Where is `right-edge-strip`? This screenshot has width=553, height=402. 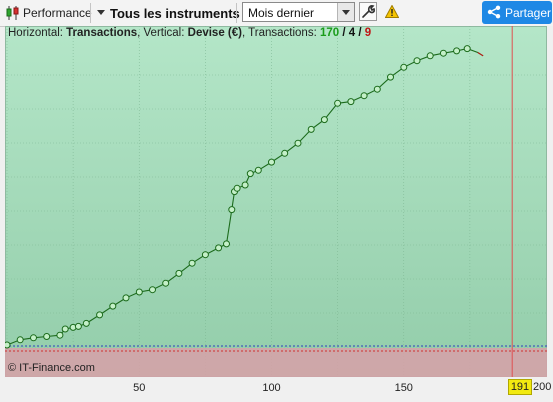 right-edge-strip is located at coordinates (550, 201).